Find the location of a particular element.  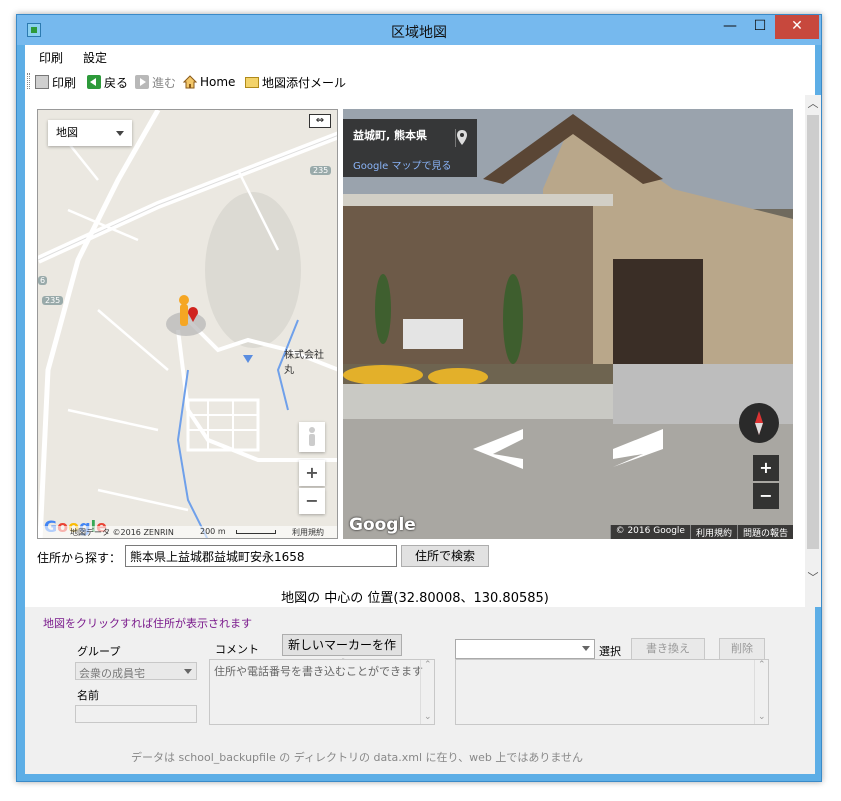

map-terms-link: 利用規約 is located at coordinates (308, 532).